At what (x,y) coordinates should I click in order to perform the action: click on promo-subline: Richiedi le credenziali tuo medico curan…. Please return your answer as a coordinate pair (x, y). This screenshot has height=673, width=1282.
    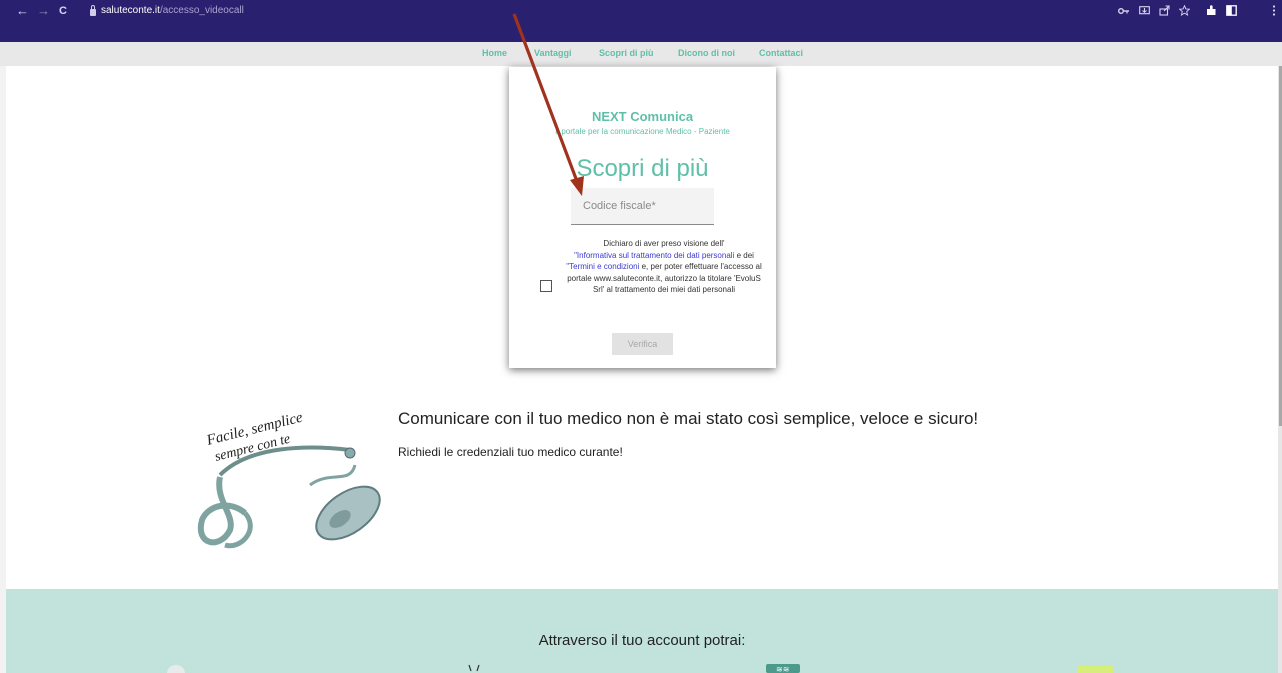
    Looking at the image, I should click on (510, 452).